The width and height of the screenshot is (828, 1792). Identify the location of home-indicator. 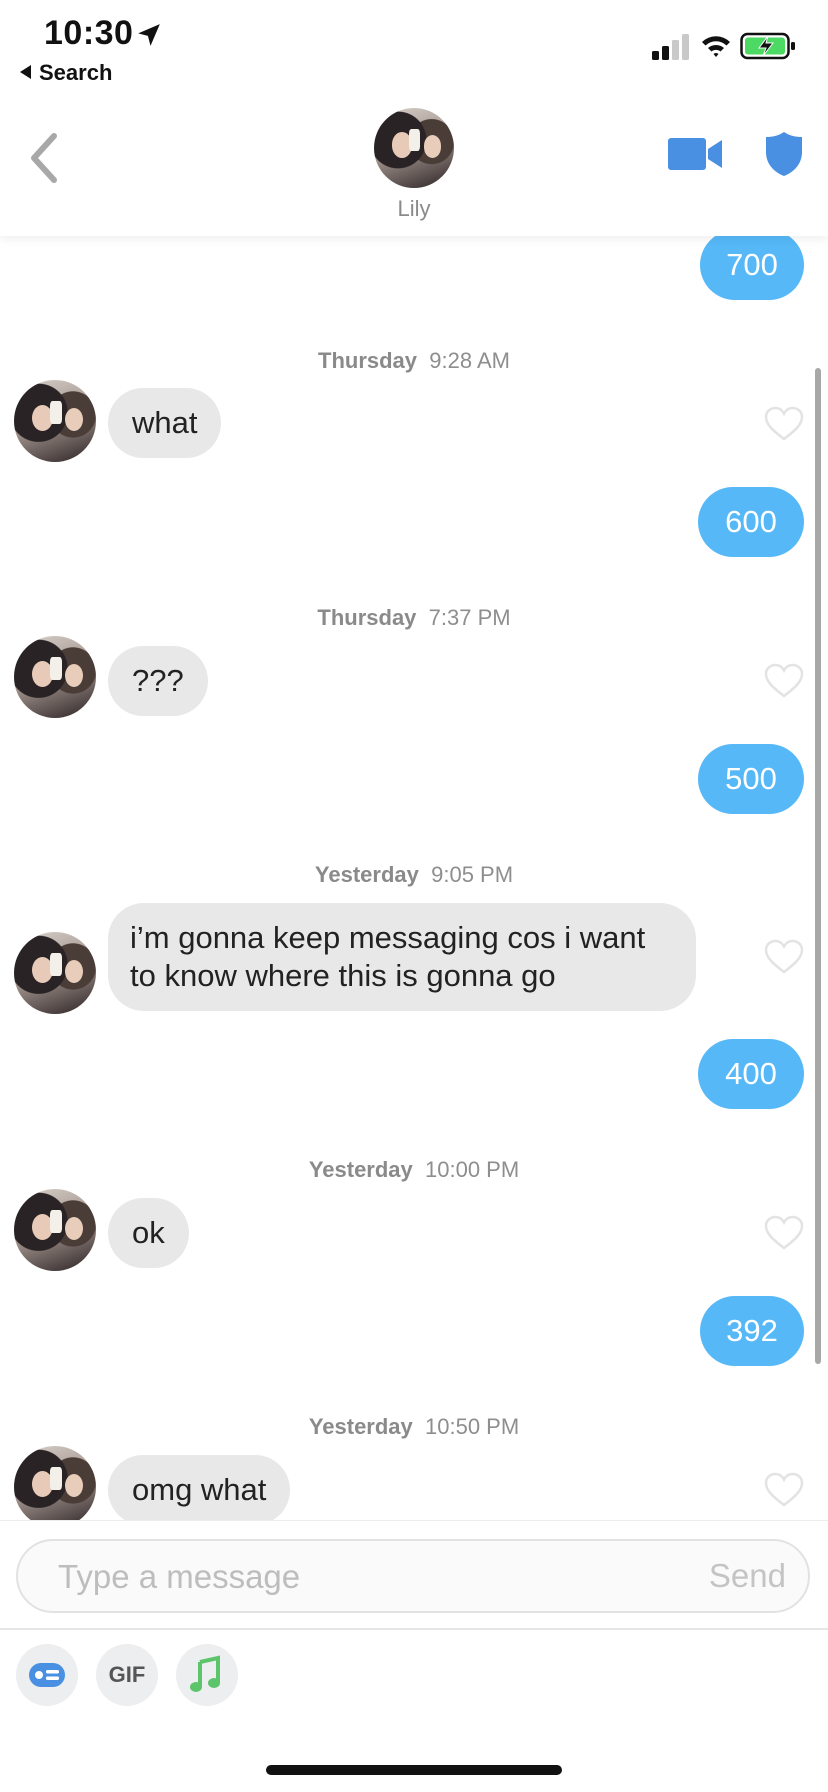
(414, 1770).